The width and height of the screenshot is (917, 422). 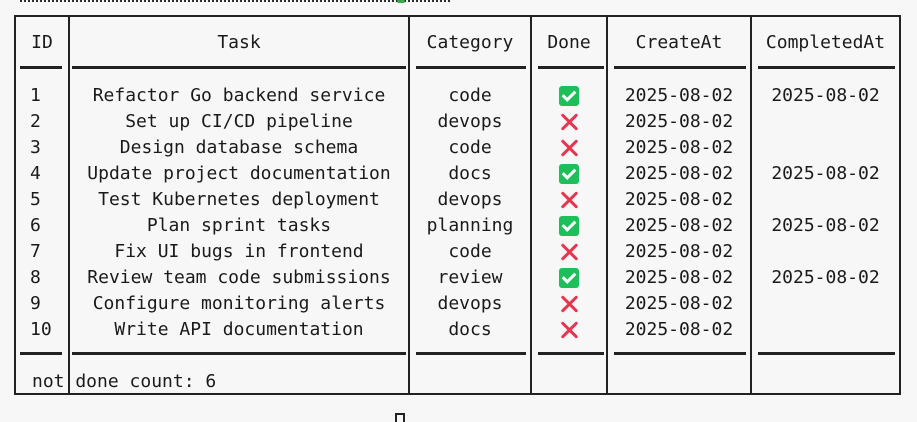 What do you see at coordinates (470, 42) in the screenshot?
I see `header-category: Category` at bounding box center [470, 42].